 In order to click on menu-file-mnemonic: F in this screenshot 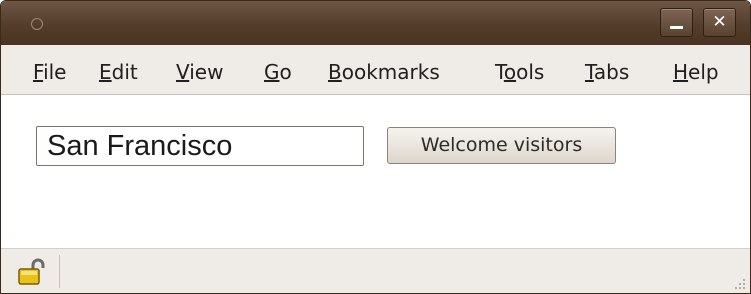, I will do `click(38, 72)`.